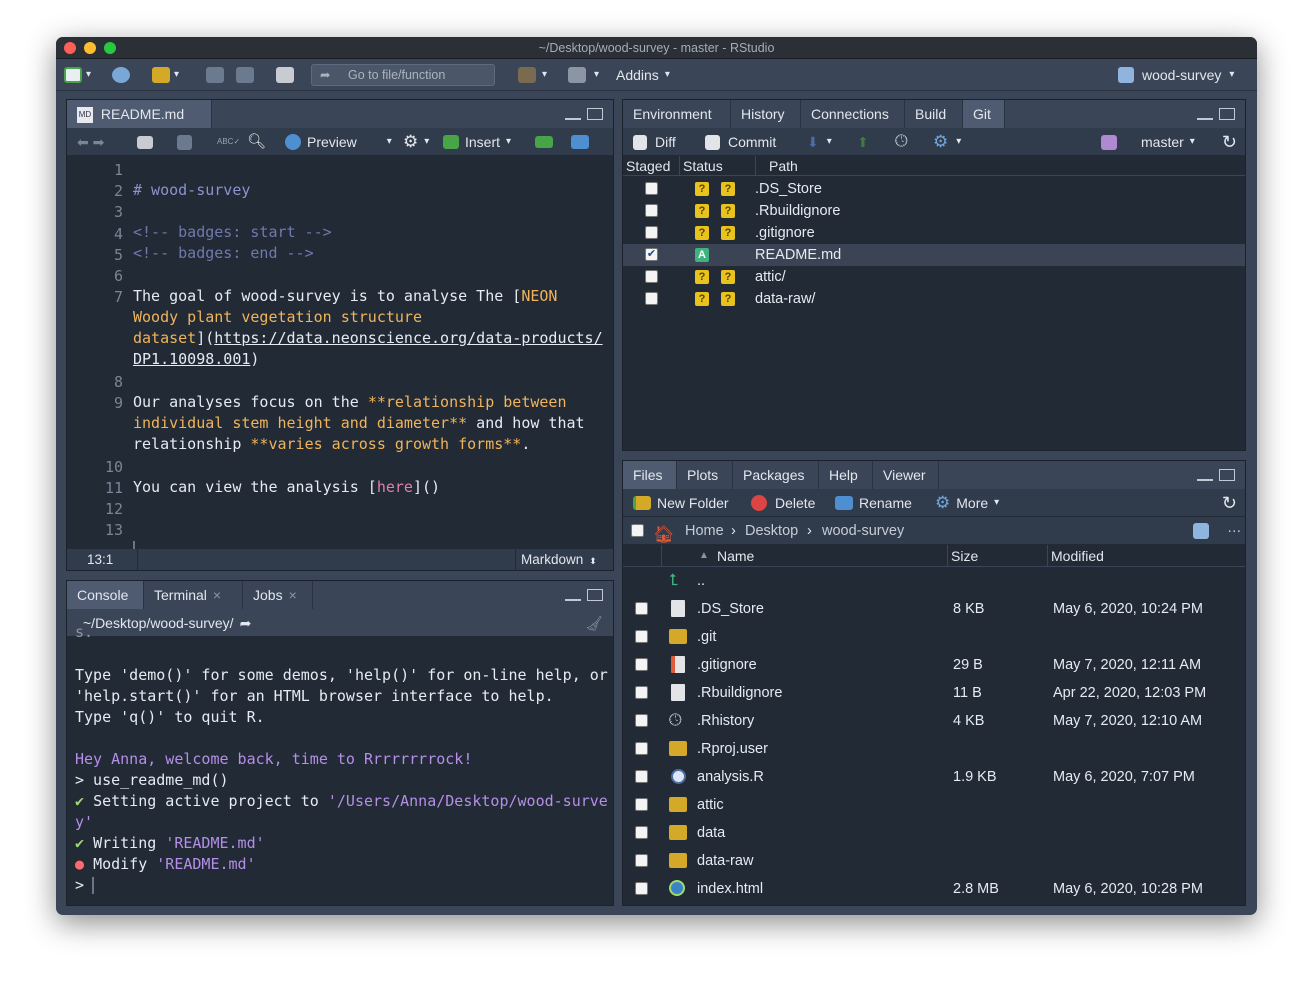  Describe the element at coordinates (477, 142) in the screenshot. I see `insert-chunk-button: Insert ▾` at that location.